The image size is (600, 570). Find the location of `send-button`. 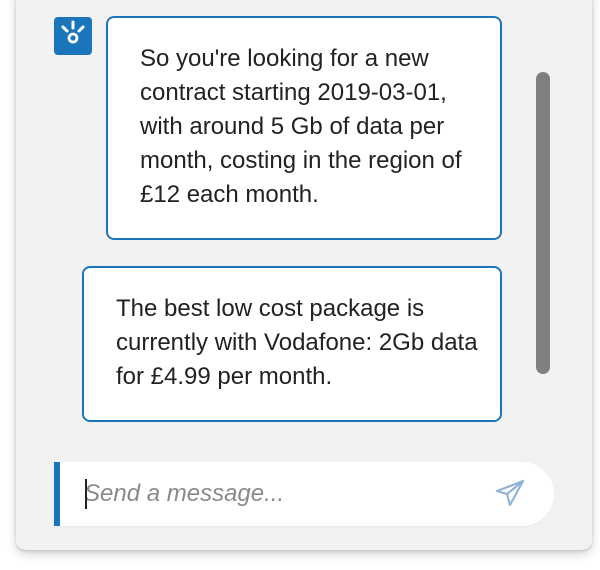

send-button is located at coordinates (510, 494).